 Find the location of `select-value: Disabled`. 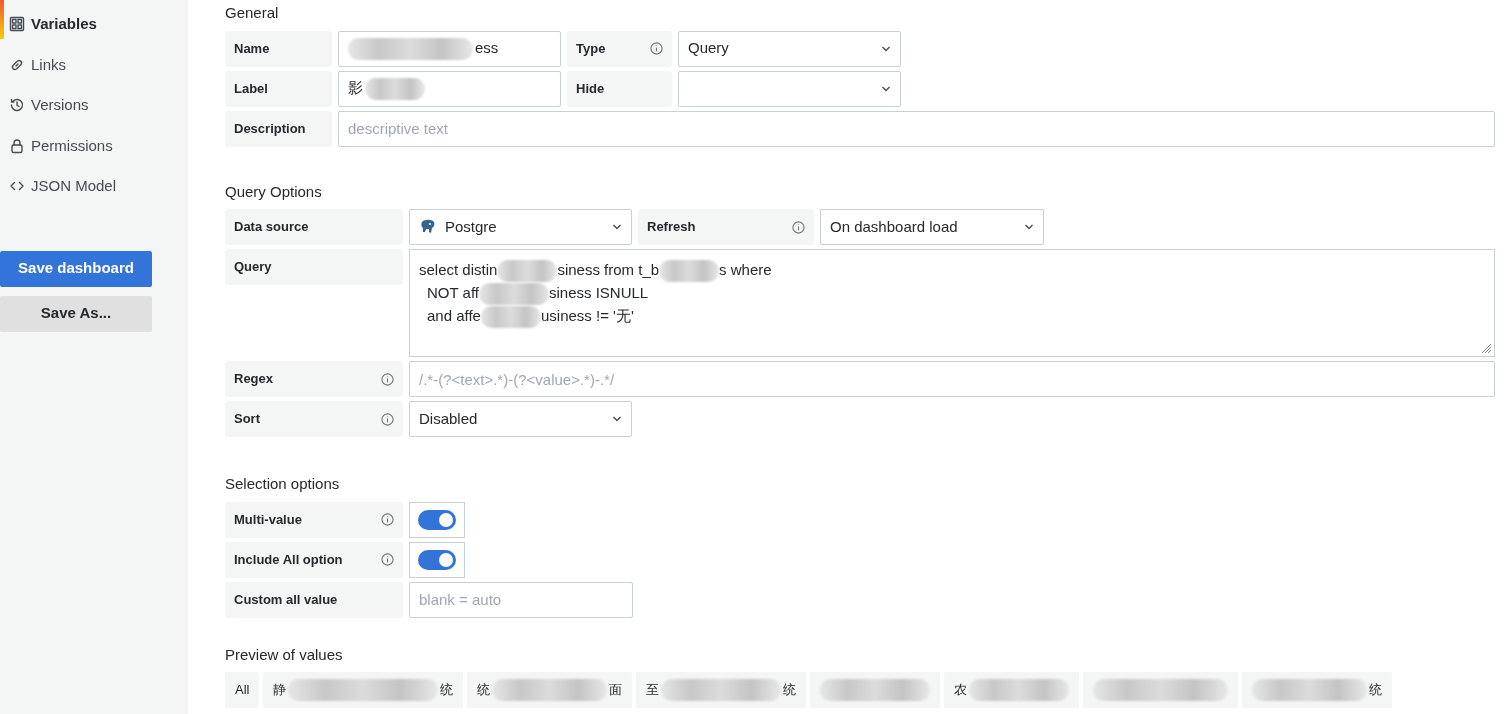

select-value: Disabled is located at coordinates (448, 418).